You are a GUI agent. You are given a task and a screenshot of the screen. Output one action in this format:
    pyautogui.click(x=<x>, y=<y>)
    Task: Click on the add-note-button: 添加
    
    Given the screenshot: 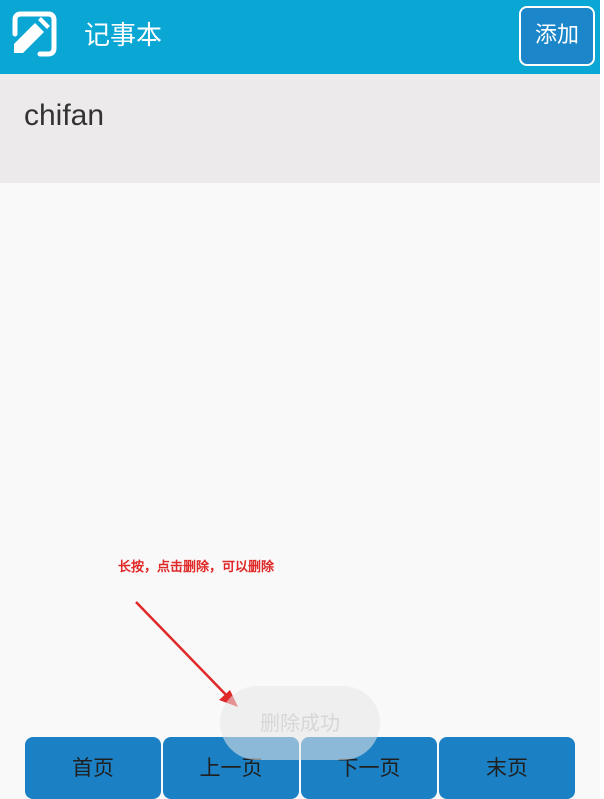 What is the action you would take?
    pyautogui.click(x=557, y=36)
    